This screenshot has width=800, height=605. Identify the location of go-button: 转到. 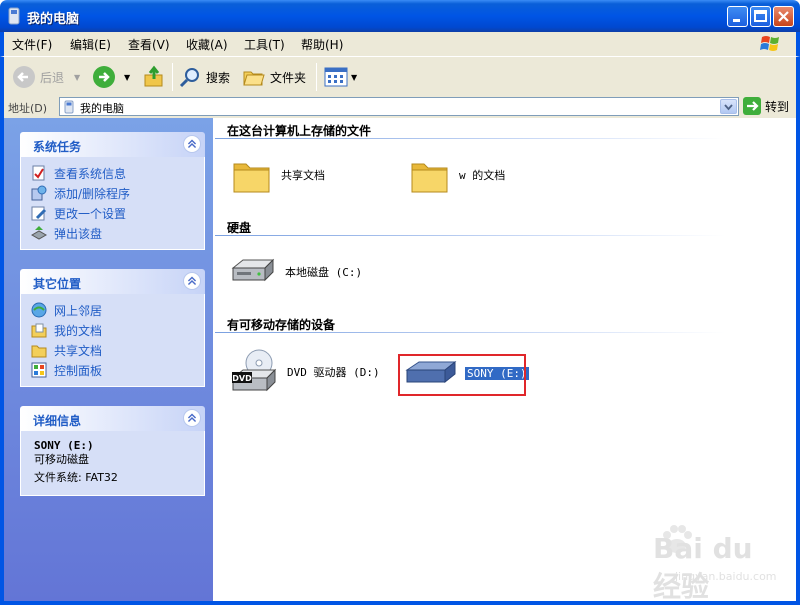
(766, 106).